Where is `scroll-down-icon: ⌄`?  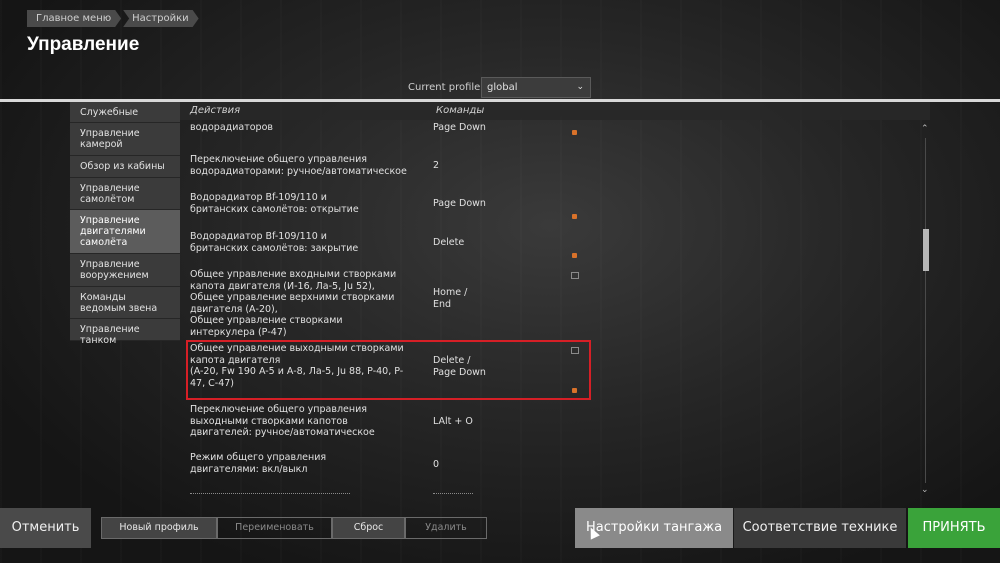
scroll-down-icon: ⌄ is located at coordinates (925, 490).